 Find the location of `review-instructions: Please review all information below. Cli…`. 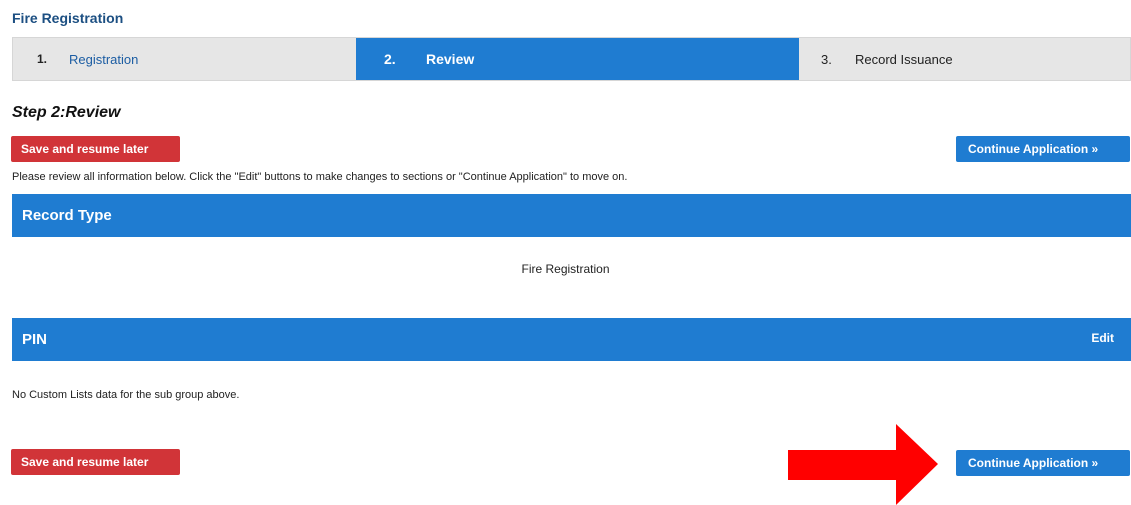

review-instructions: Please review all information below. Cli… is located at coordinates (320, 177).